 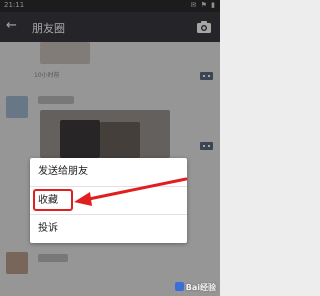 What do you see at coordinates (200, 287) in the screenshot?
I see `watermark-text: Bai经验` at bounding box center [200, 287].